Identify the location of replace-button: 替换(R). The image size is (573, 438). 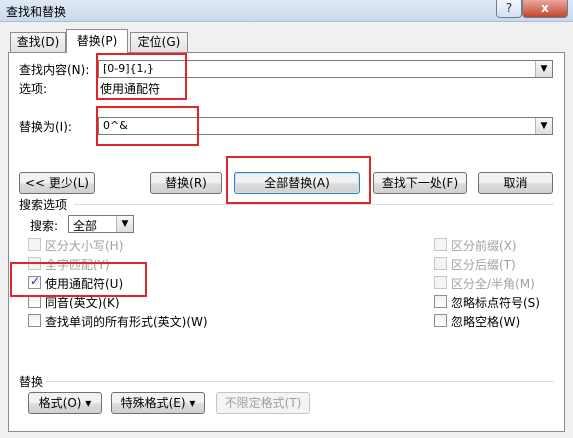
(186, 183).